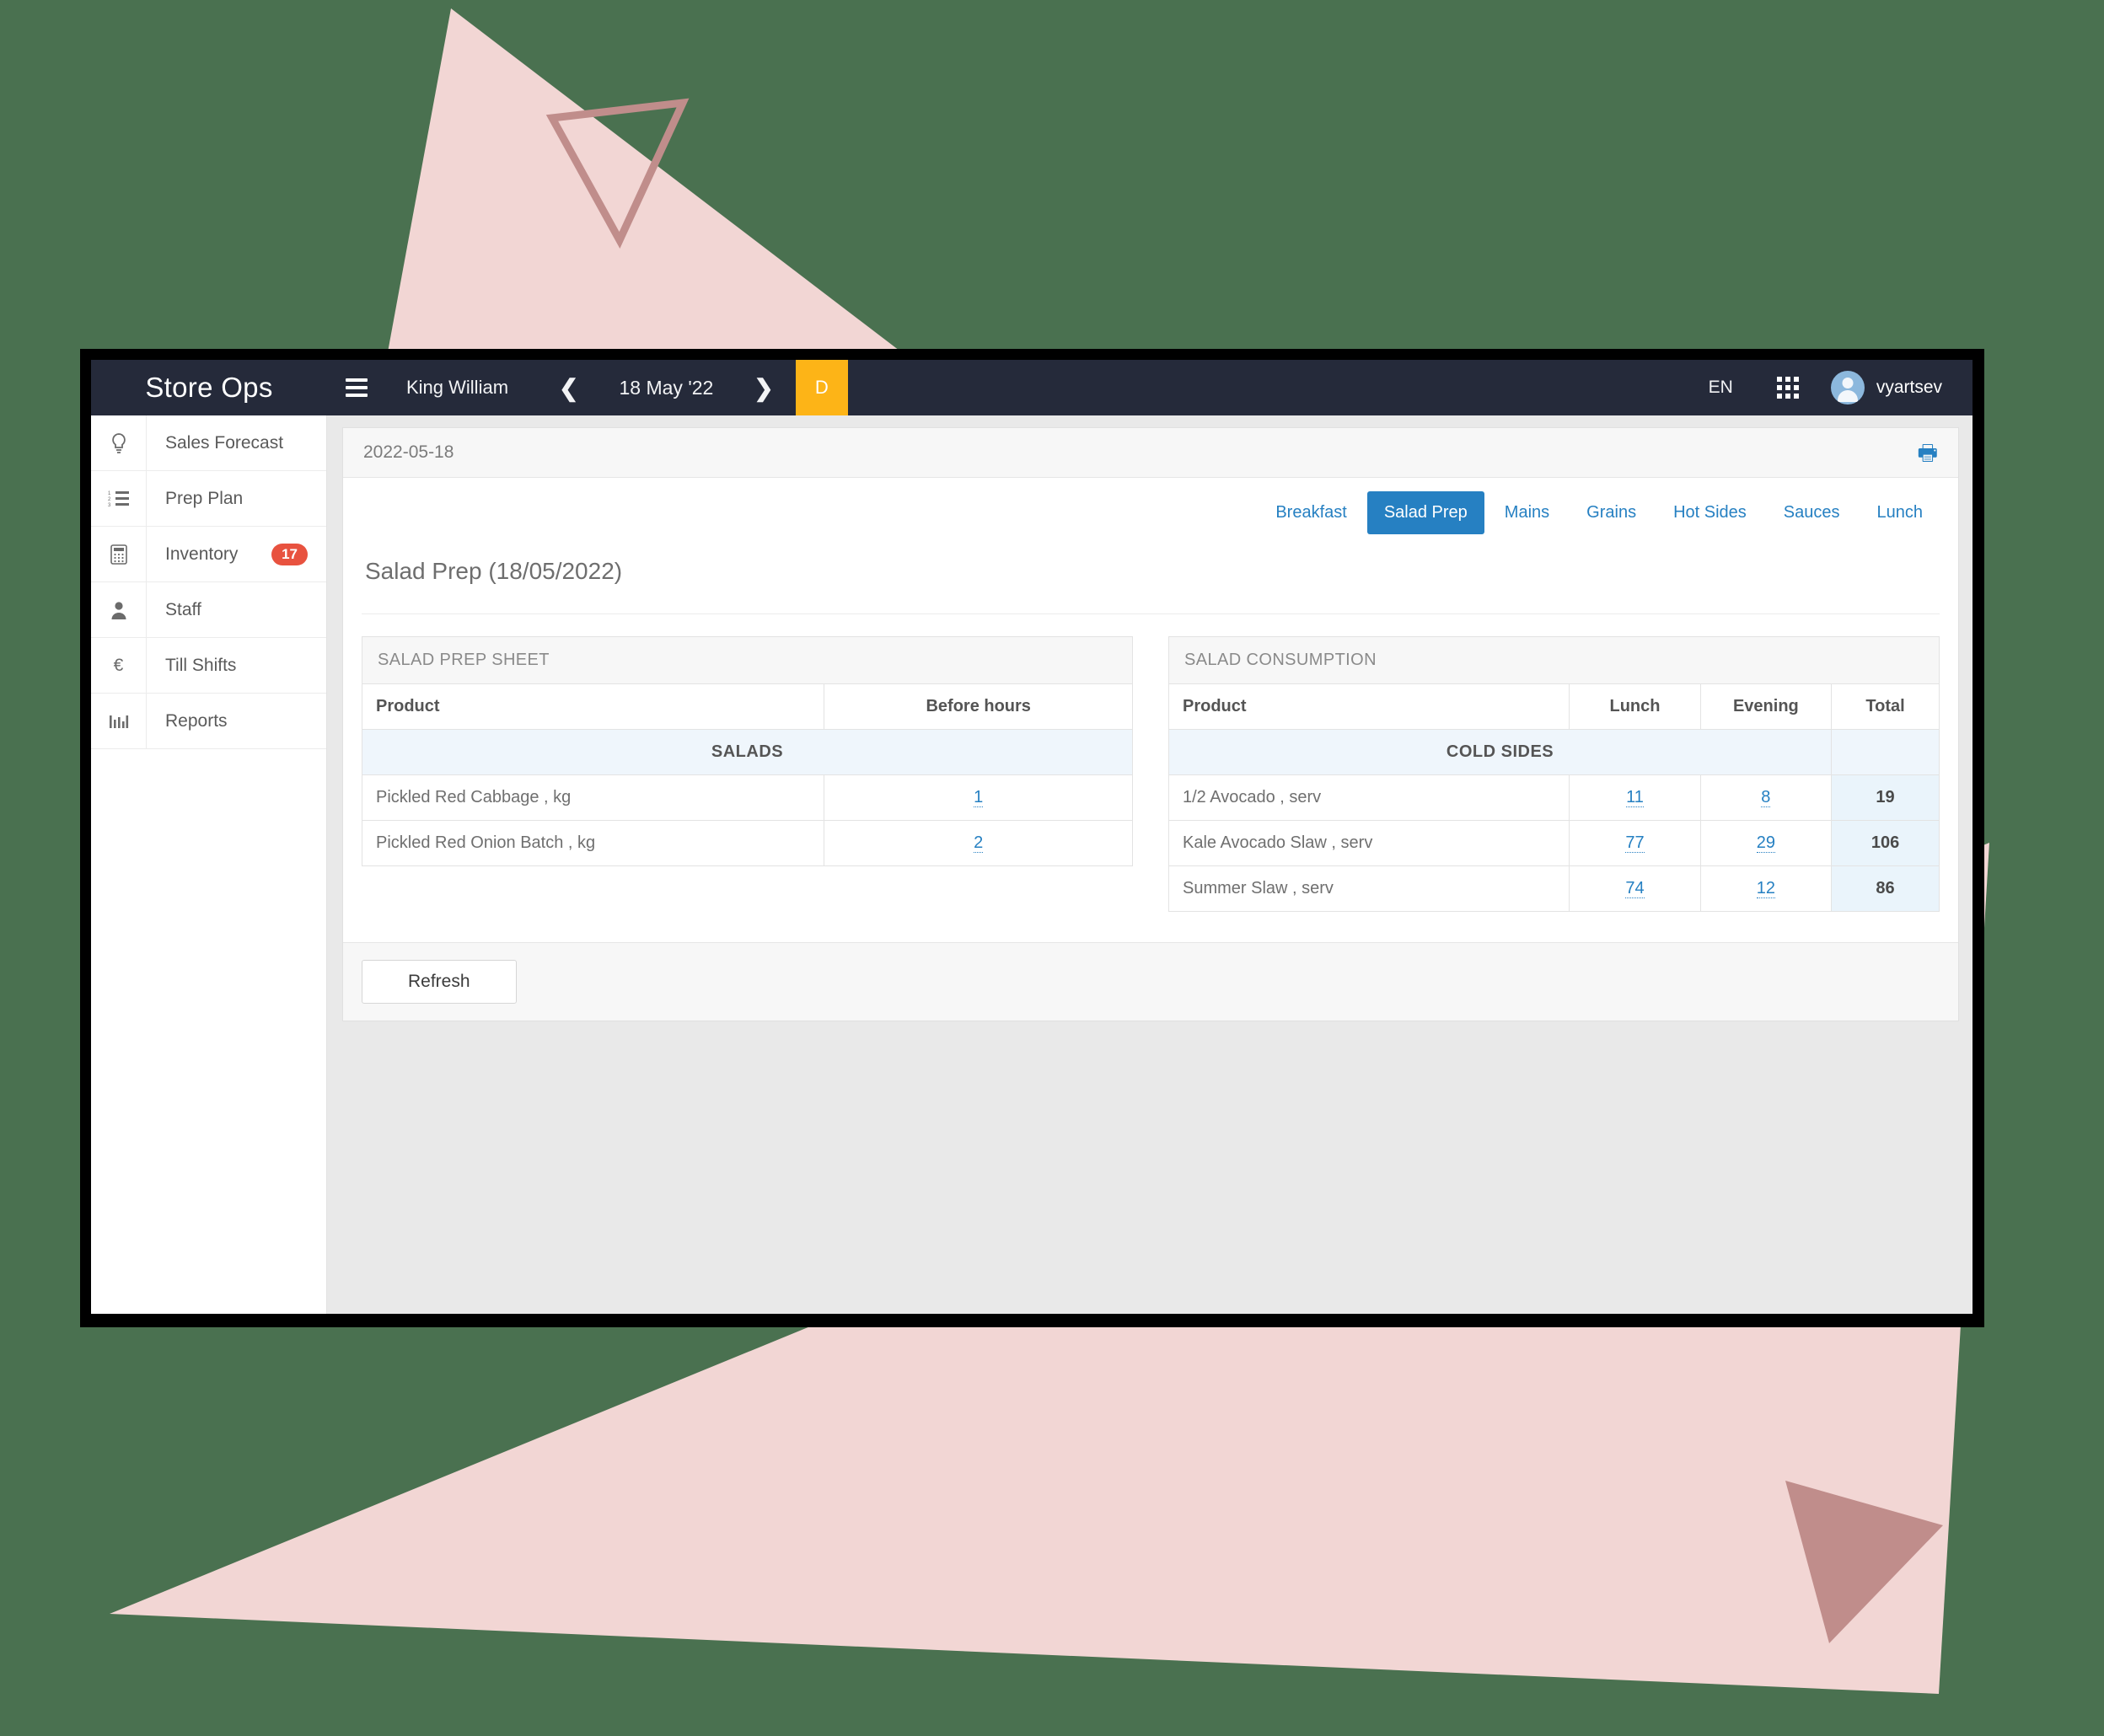 The image size is (2104, 1736). Describe the element at coordinates (1368, 889) in the screenshot. I see `cell-product: Summer Slaw , serv` at that location.